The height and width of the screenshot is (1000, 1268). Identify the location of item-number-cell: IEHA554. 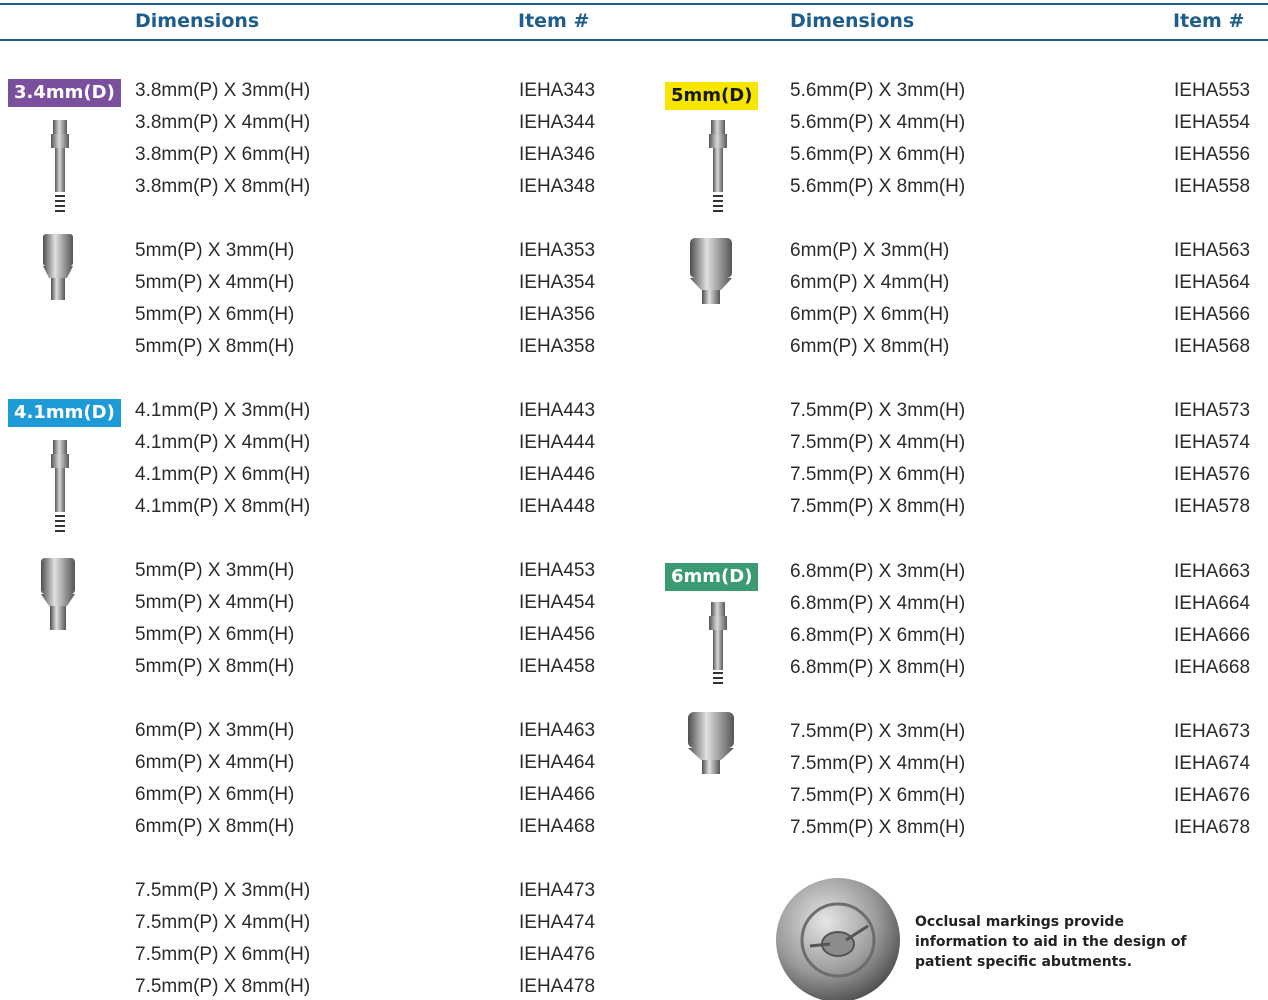
(1212, 122).